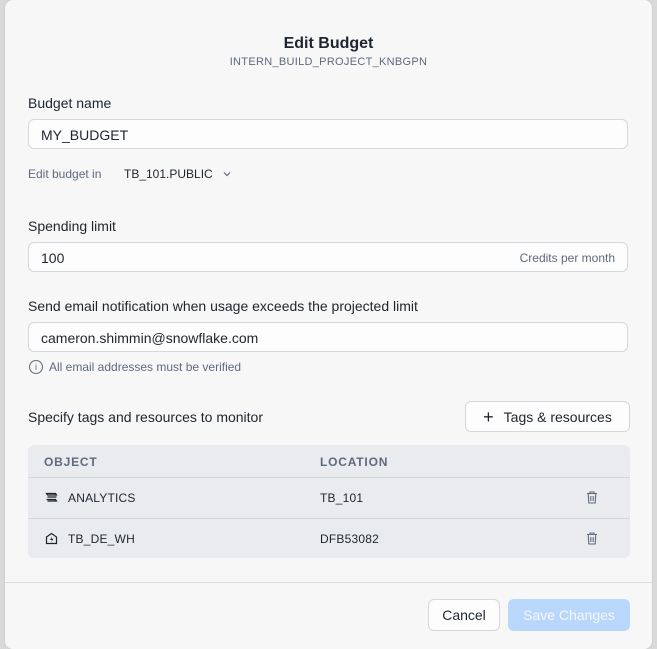  Describe the element at coordinates (51, 538) in the screenshot. I see `warehouse-icon` at that location.